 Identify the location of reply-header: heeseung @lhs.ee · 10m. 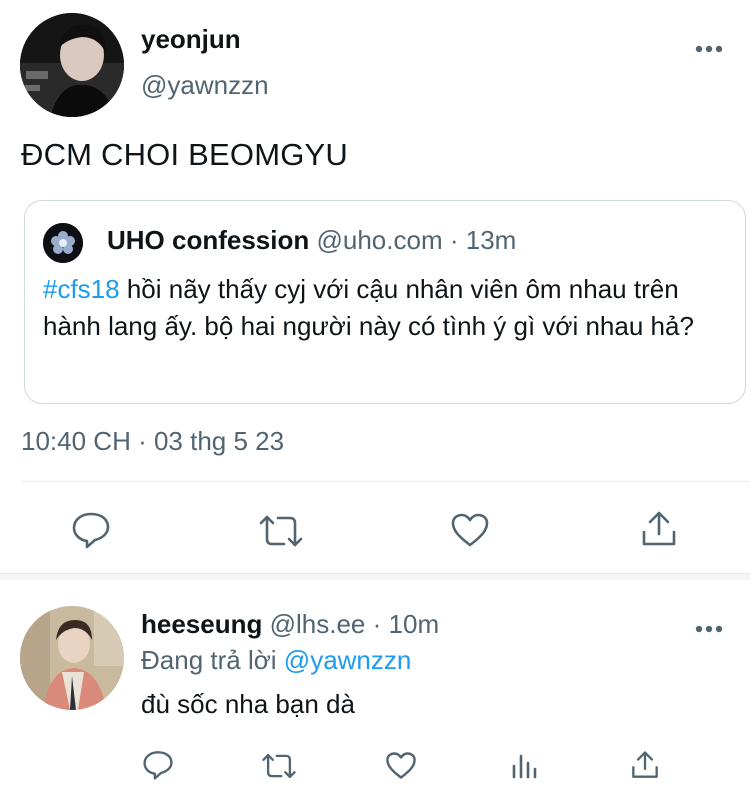
(290, 624).